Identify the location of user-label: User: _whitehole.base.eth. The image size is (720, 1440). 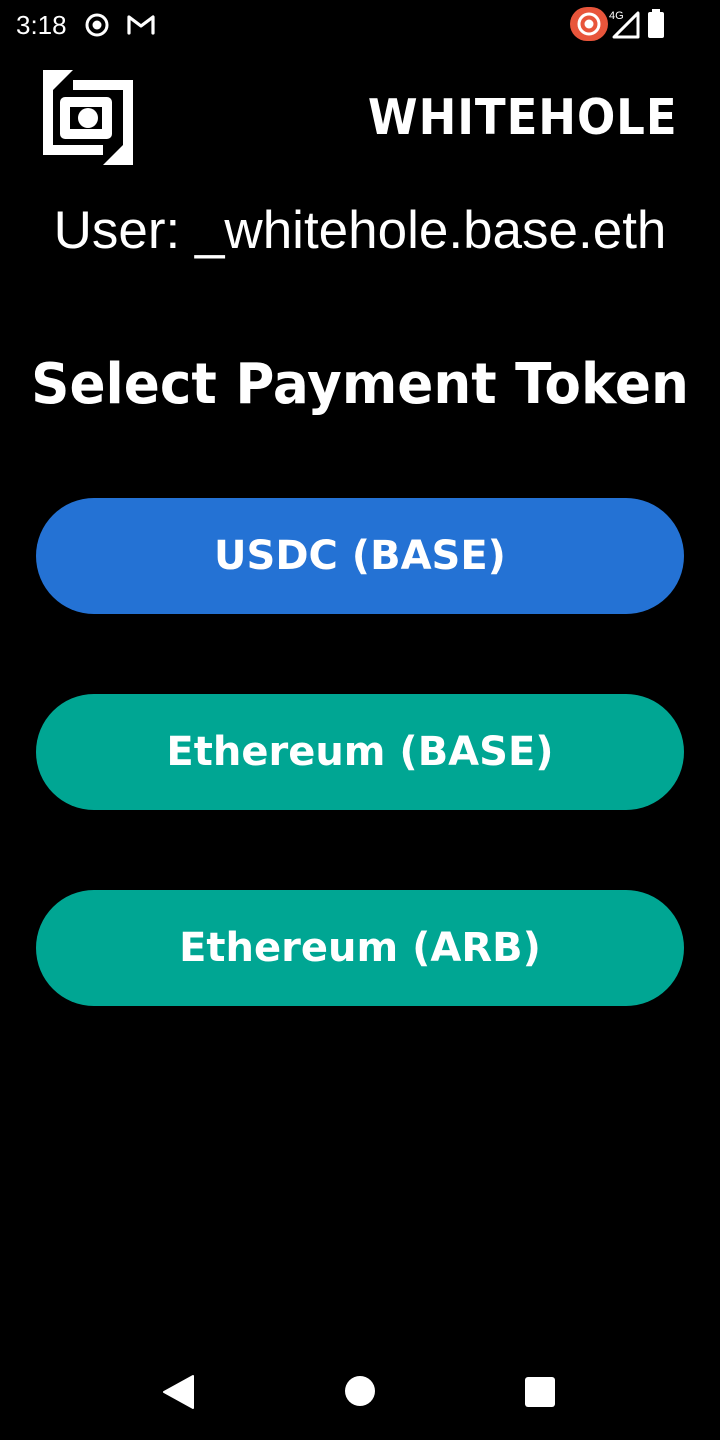
(360, 230).